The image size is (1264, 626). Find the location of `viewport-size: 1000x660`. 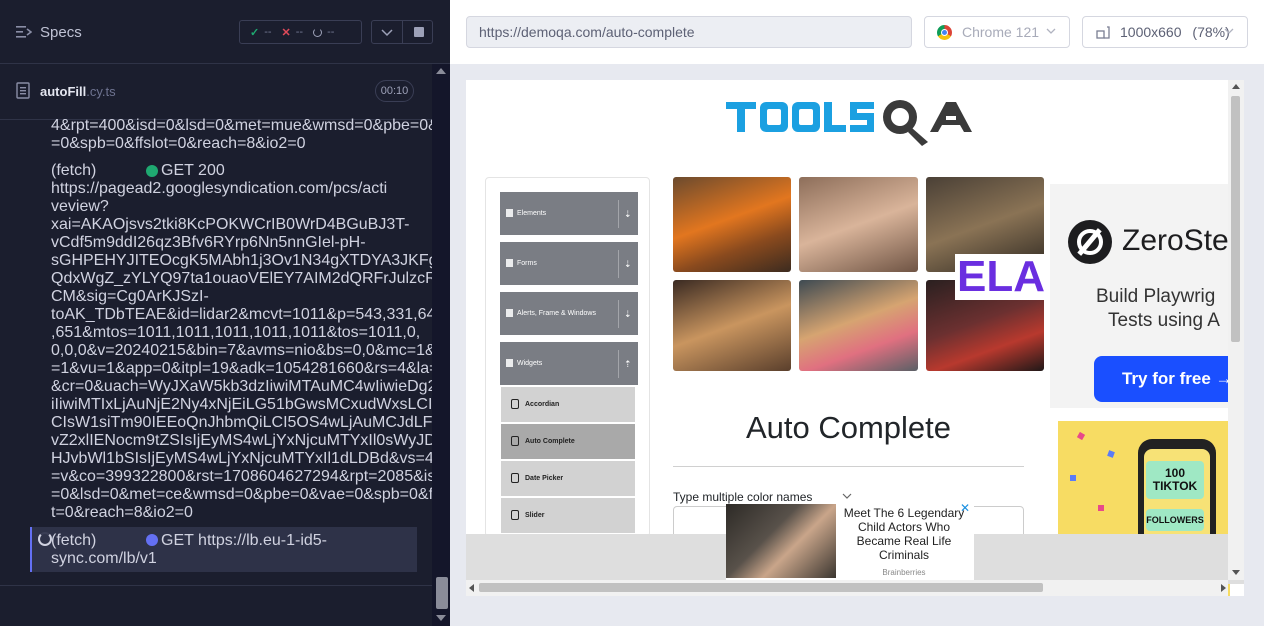

viewport-size: 1000x660 is located at coordinates (1151, 32).